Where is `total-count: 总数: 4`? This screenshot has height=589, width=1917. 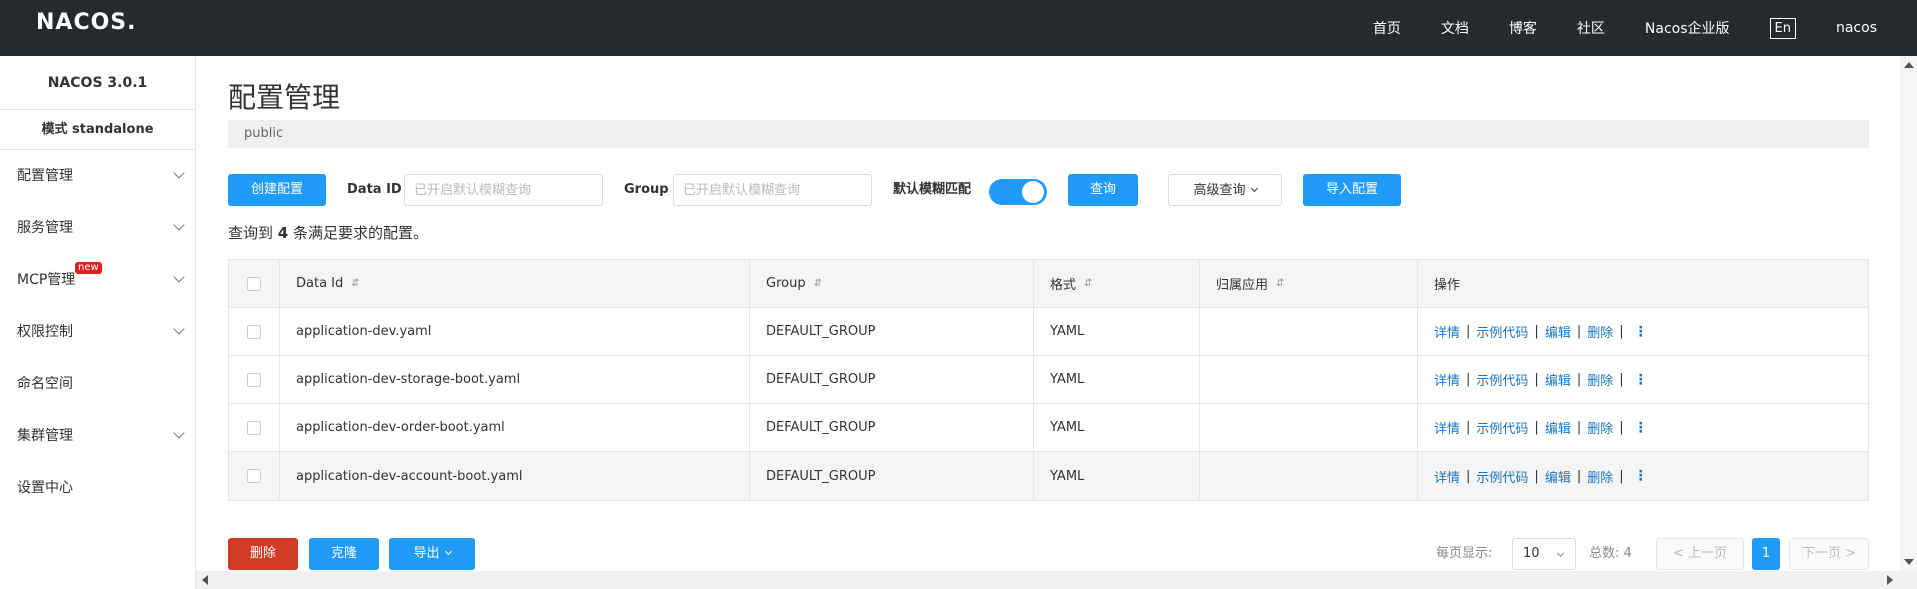 total-count: 总数: 4 is located at coordinates (1610, 553).